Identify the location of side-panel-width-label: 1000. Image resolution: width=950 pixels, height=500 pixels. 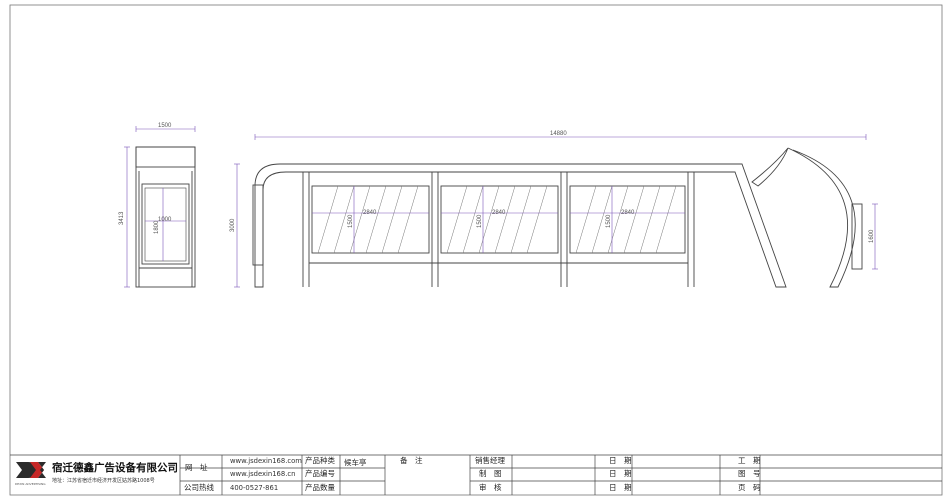
(165, 220).